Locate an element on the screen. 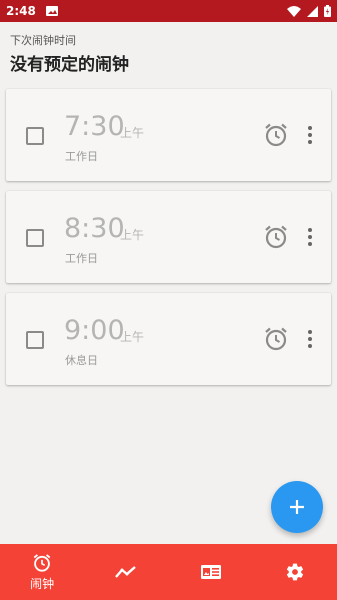 This screenshot has height=600, width=337. add-alarm-button is located at coordinates (297, 507).